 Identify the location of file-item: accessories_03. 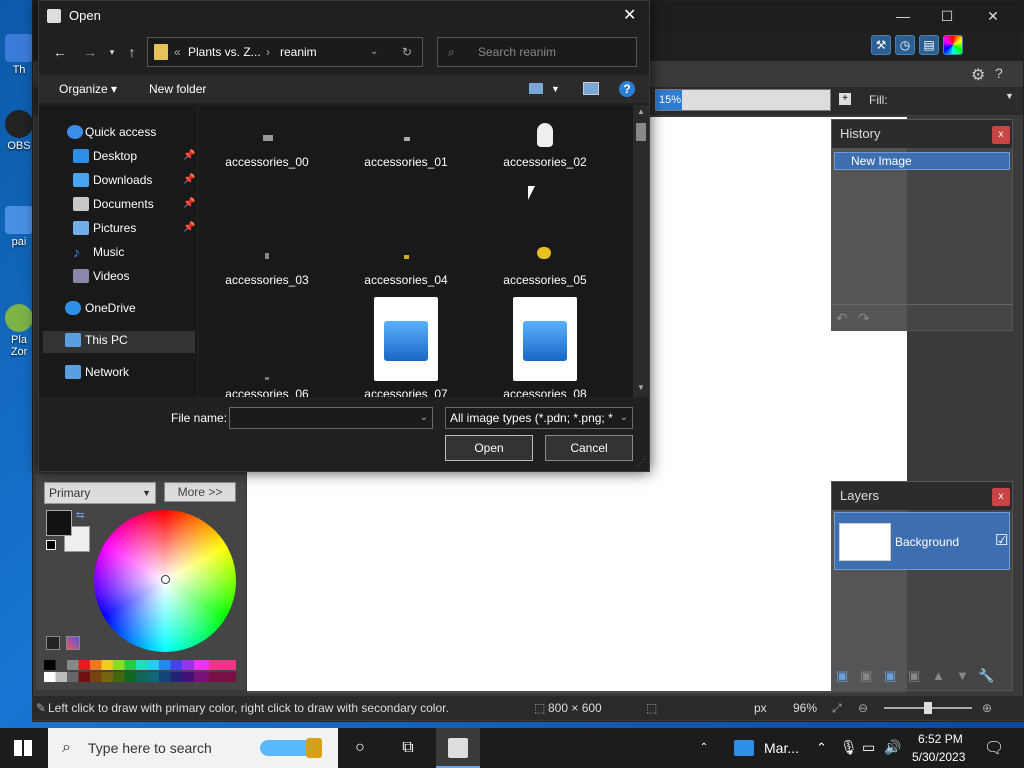
(267, 262).